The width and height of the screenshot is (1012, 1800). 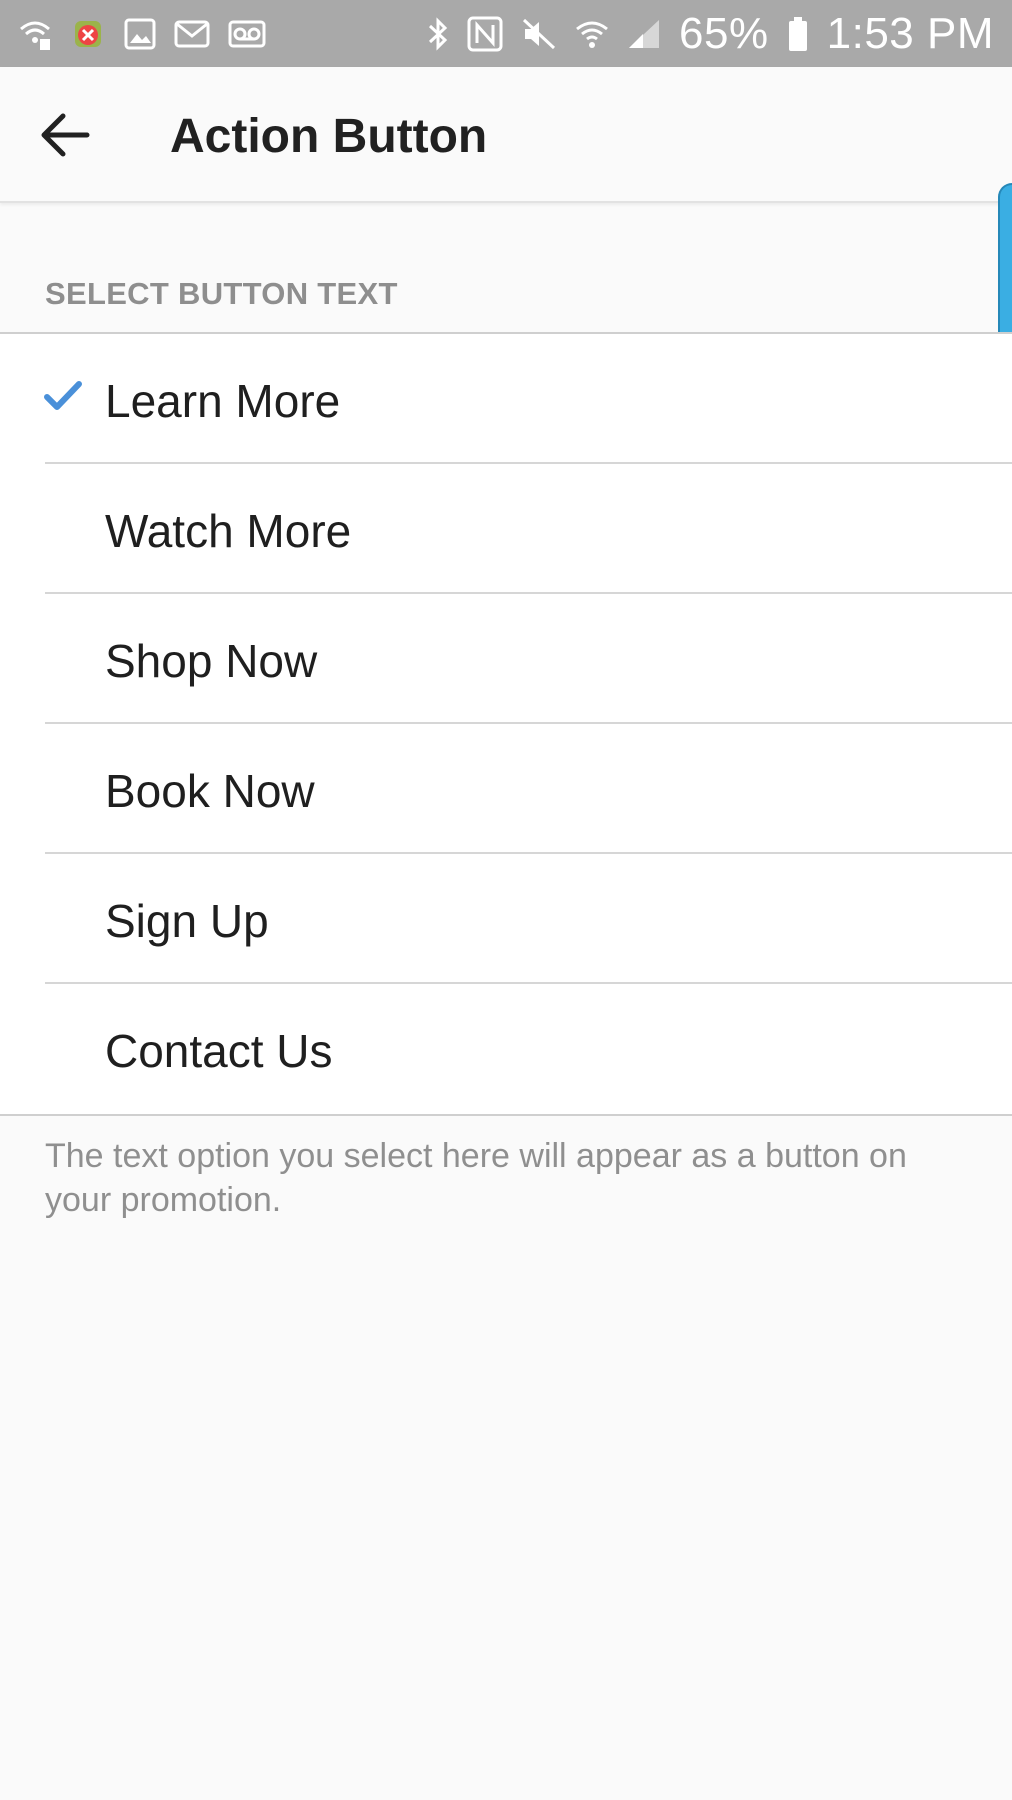 I want to click on battery-icon, so click(x=798, y=34).